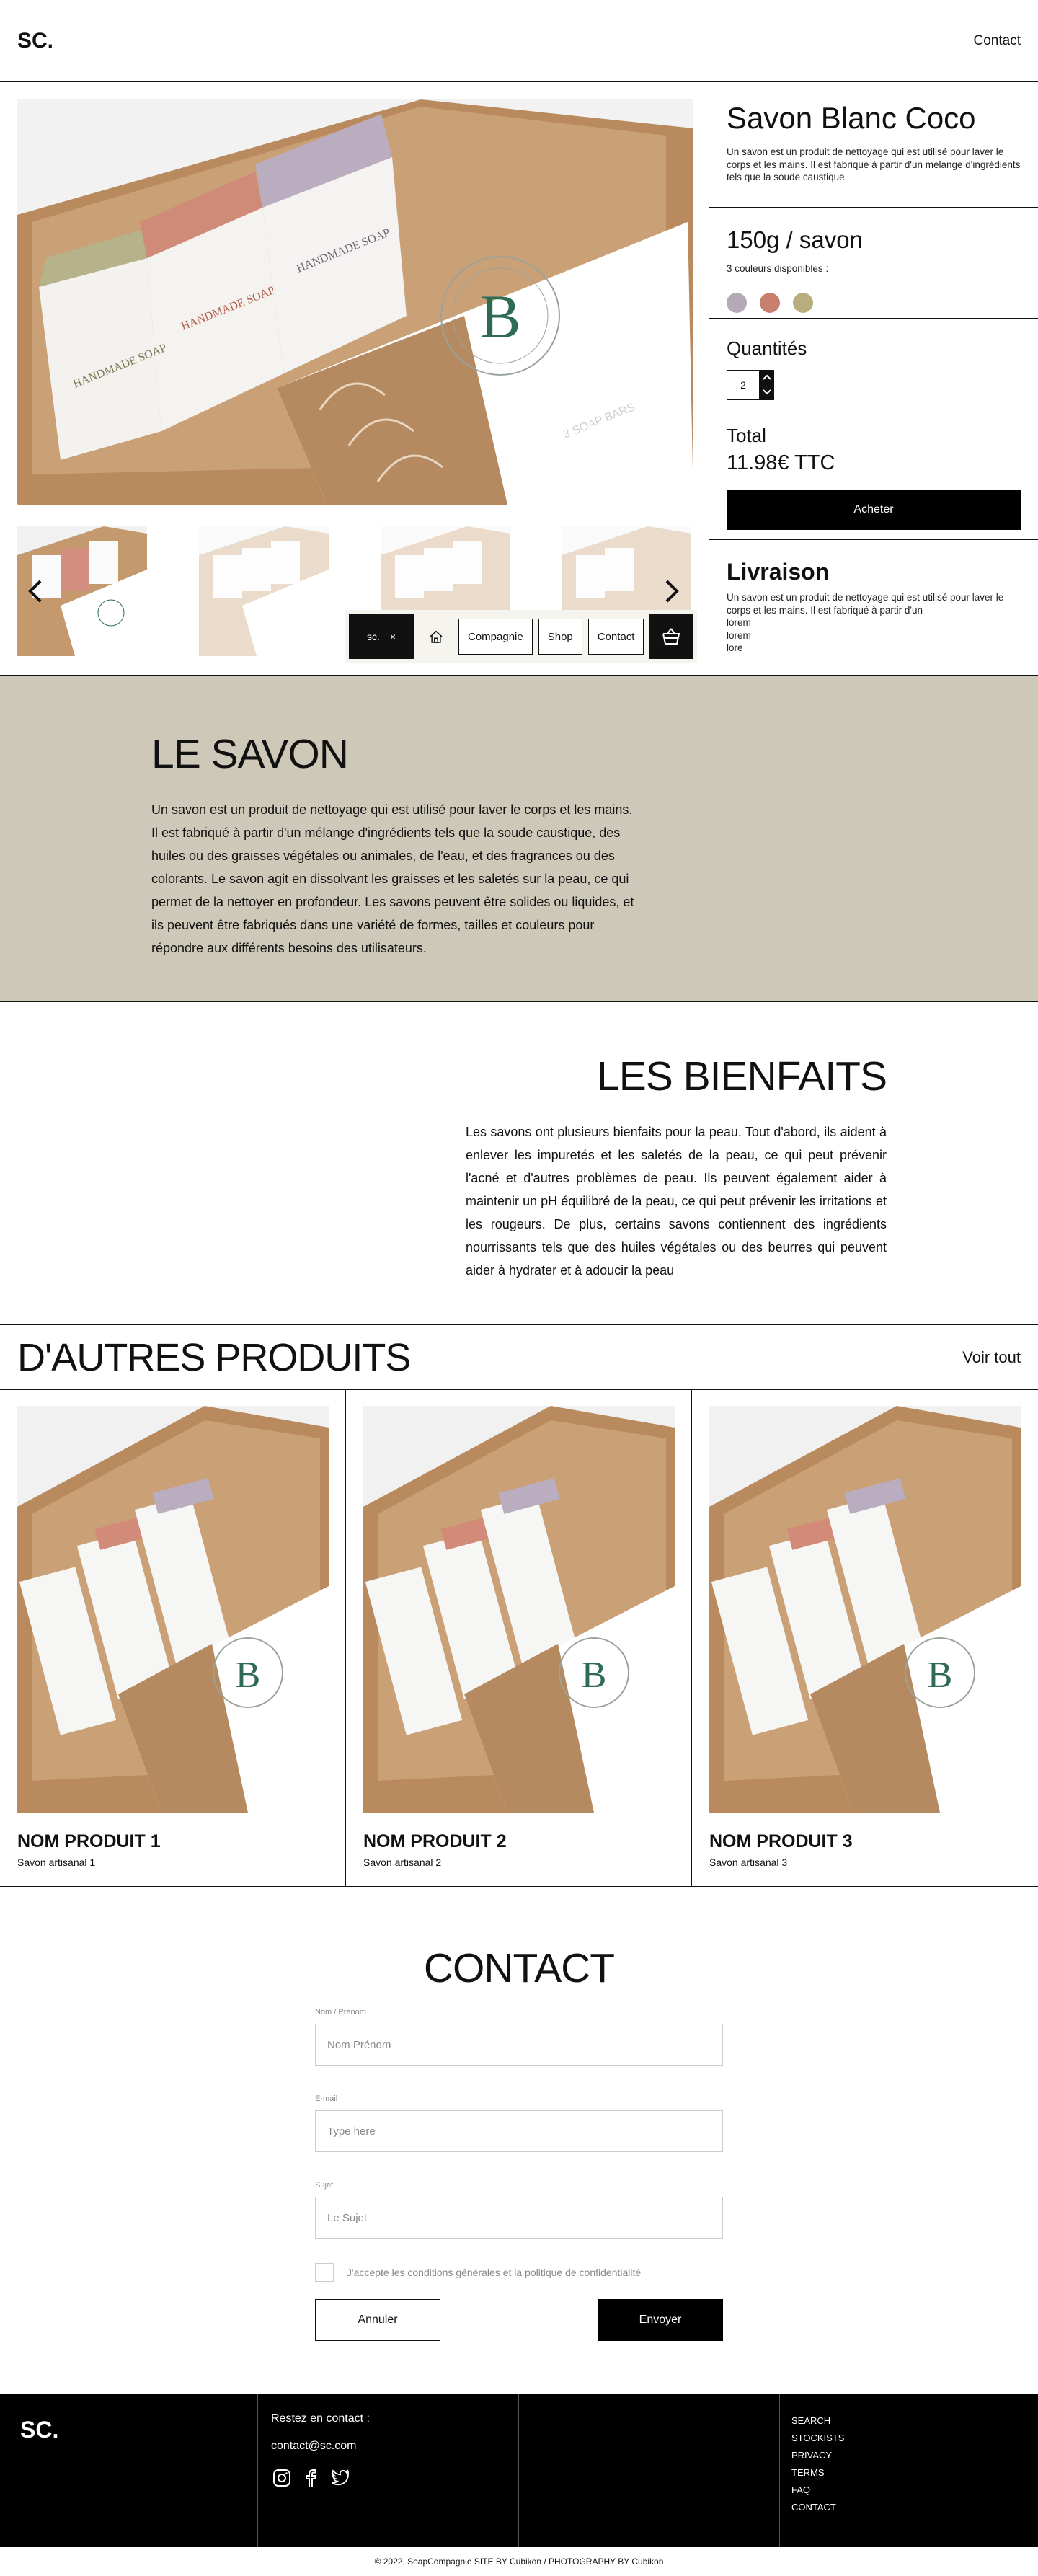  What do you see at coordinates (377, 2320) in the screenshot?
I see `cancel-button: Annuler` at bounding box center [377, 2320].